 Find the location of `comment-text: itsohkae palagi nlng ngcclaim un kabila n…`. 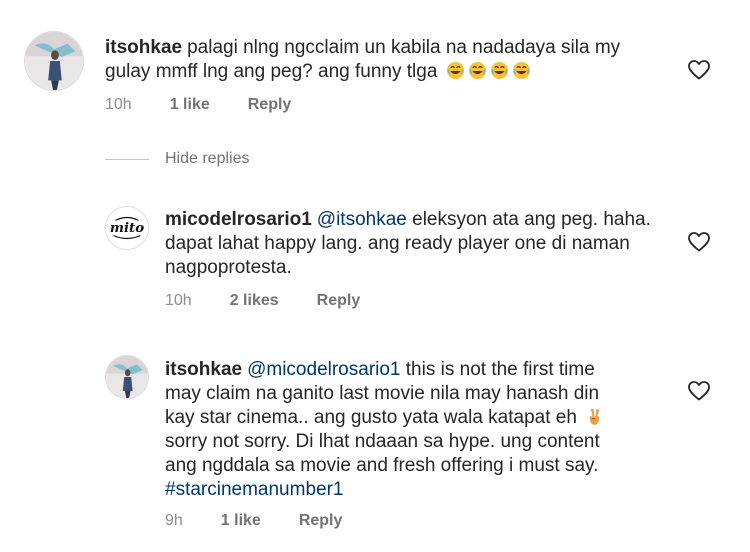

comment-text: itsohkae palagi nlng ngcclaim un kabila n… is located at coordinates (385, 60).